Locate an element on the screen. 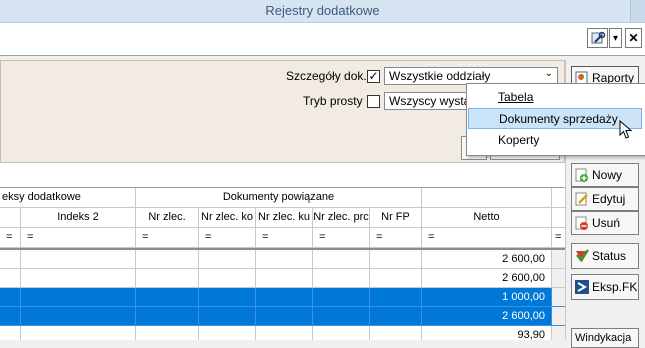 The image size is (645, 348). menu-item-envelopes: Koperty is located at coordinates (555, 140).